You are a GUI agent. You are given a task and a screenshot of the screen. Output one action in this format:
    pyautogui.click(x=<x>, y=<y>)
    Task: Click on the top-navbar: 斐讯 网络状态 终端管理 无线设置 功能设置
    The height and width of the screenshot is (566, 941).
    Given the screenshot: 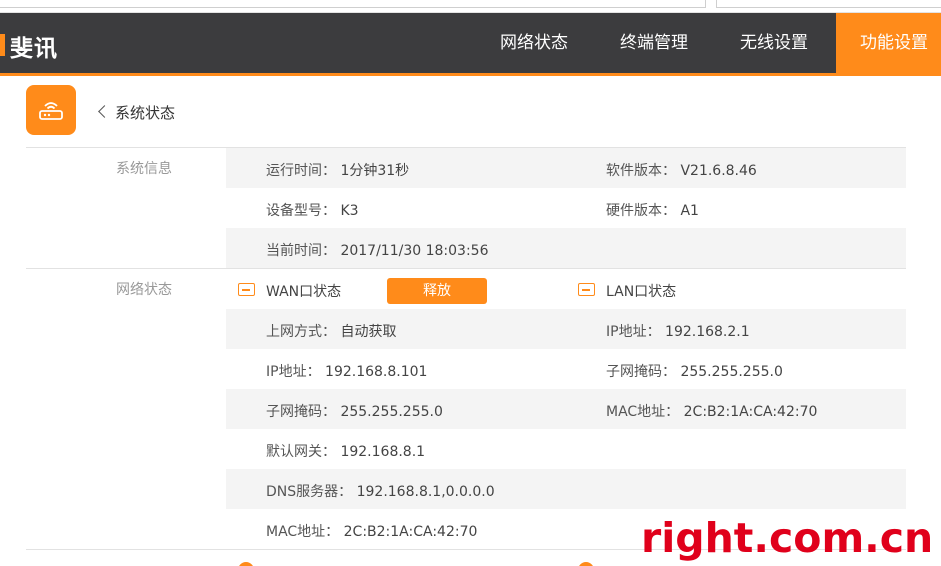 What is the action you would take?
    pyautogui.click(x=470, y=43)
    